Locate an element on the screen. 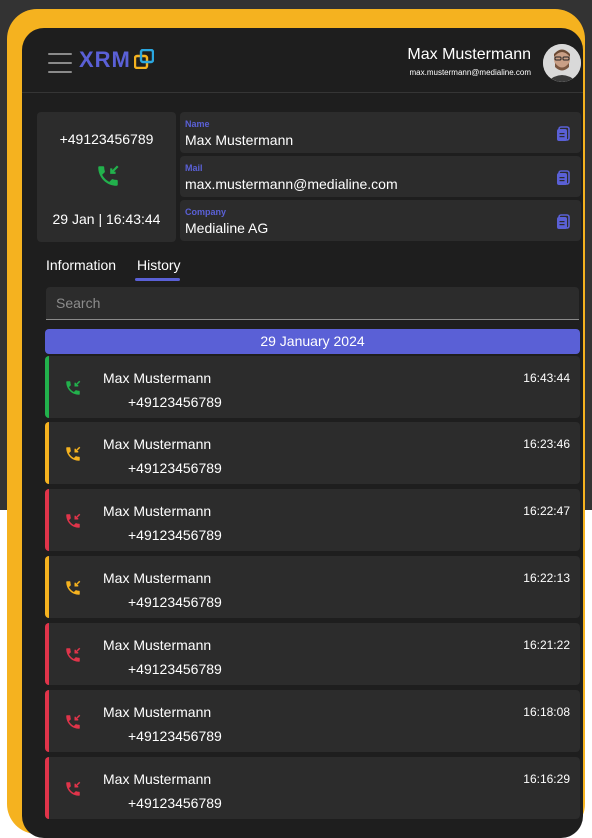 This screenshot has height=838, width=592. history-entry: Max Mustermann +49123456789 16:22:47 is located at coordinates (312, 520).